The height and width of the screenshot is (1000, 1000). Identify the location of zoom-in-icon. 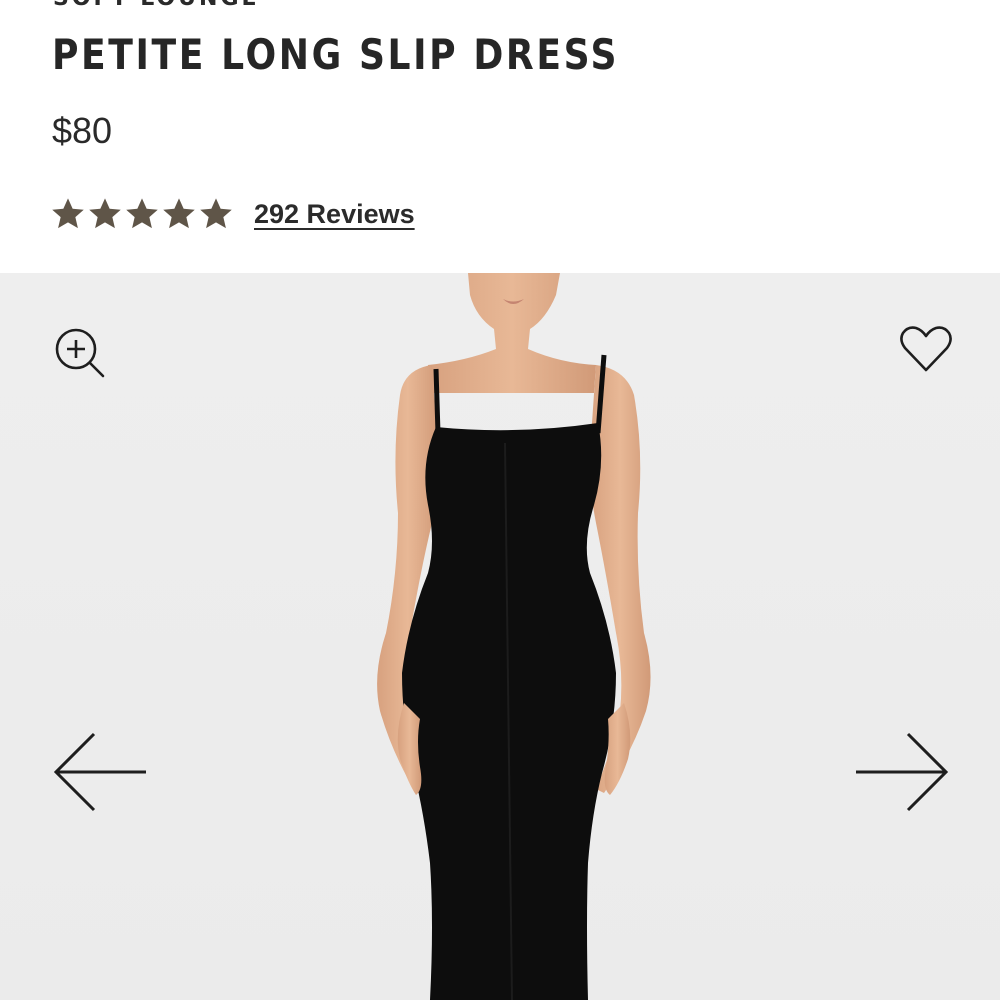
(80, 353).